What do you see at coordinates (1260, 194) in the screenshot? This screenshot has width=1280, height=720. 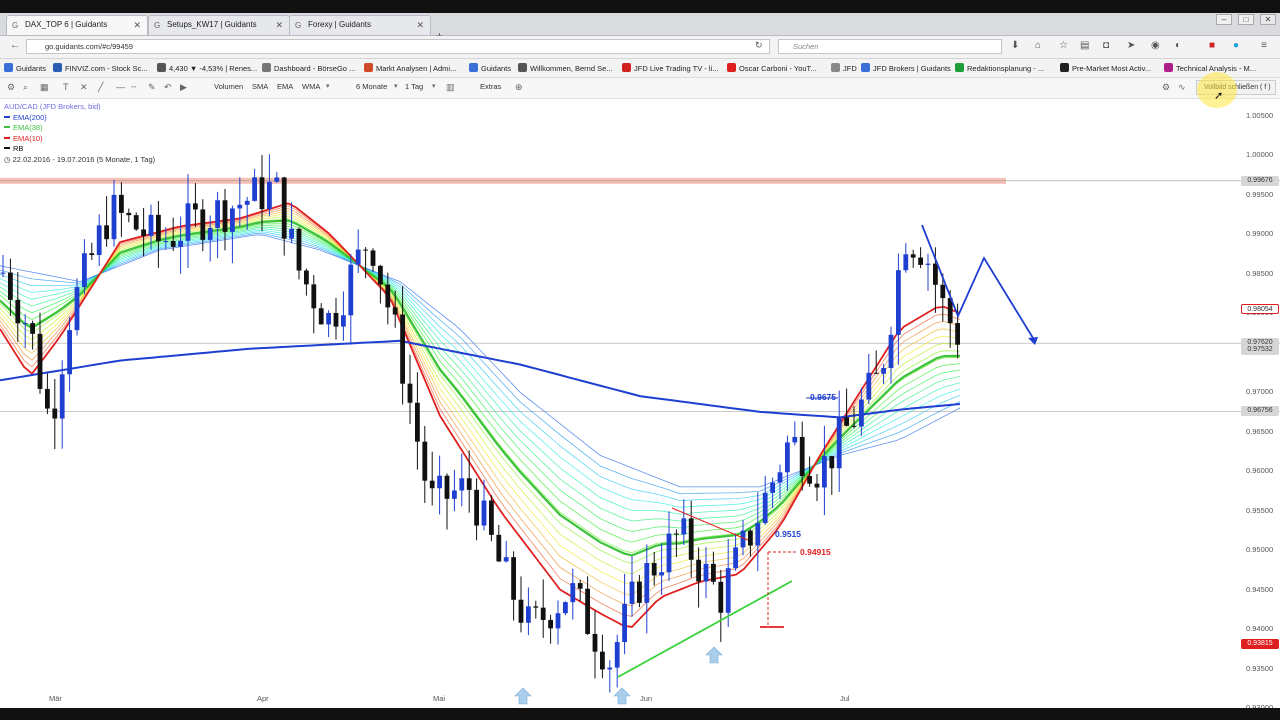 I see `y-tick-label: 0.99500` at bounding box center [1260, 194].